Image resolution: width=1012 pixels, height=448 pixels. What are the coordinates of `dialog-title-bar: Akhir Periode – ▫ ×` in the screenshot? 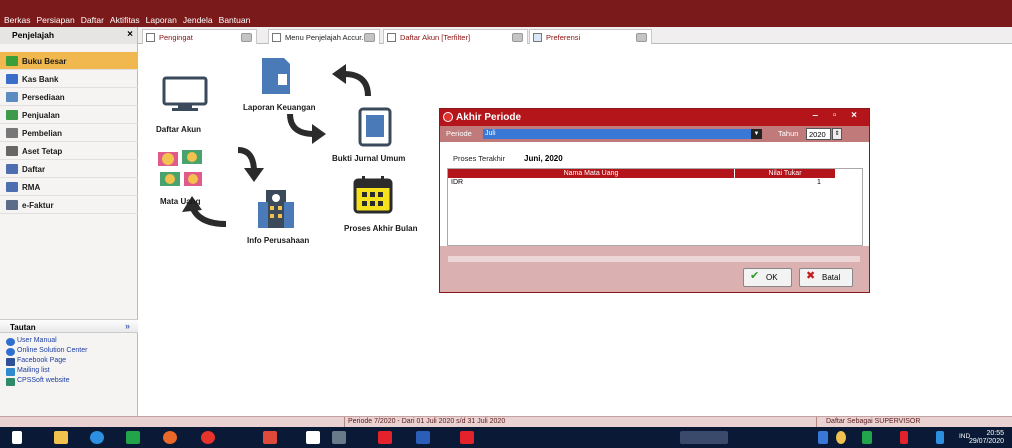 It's located at (654, 117).